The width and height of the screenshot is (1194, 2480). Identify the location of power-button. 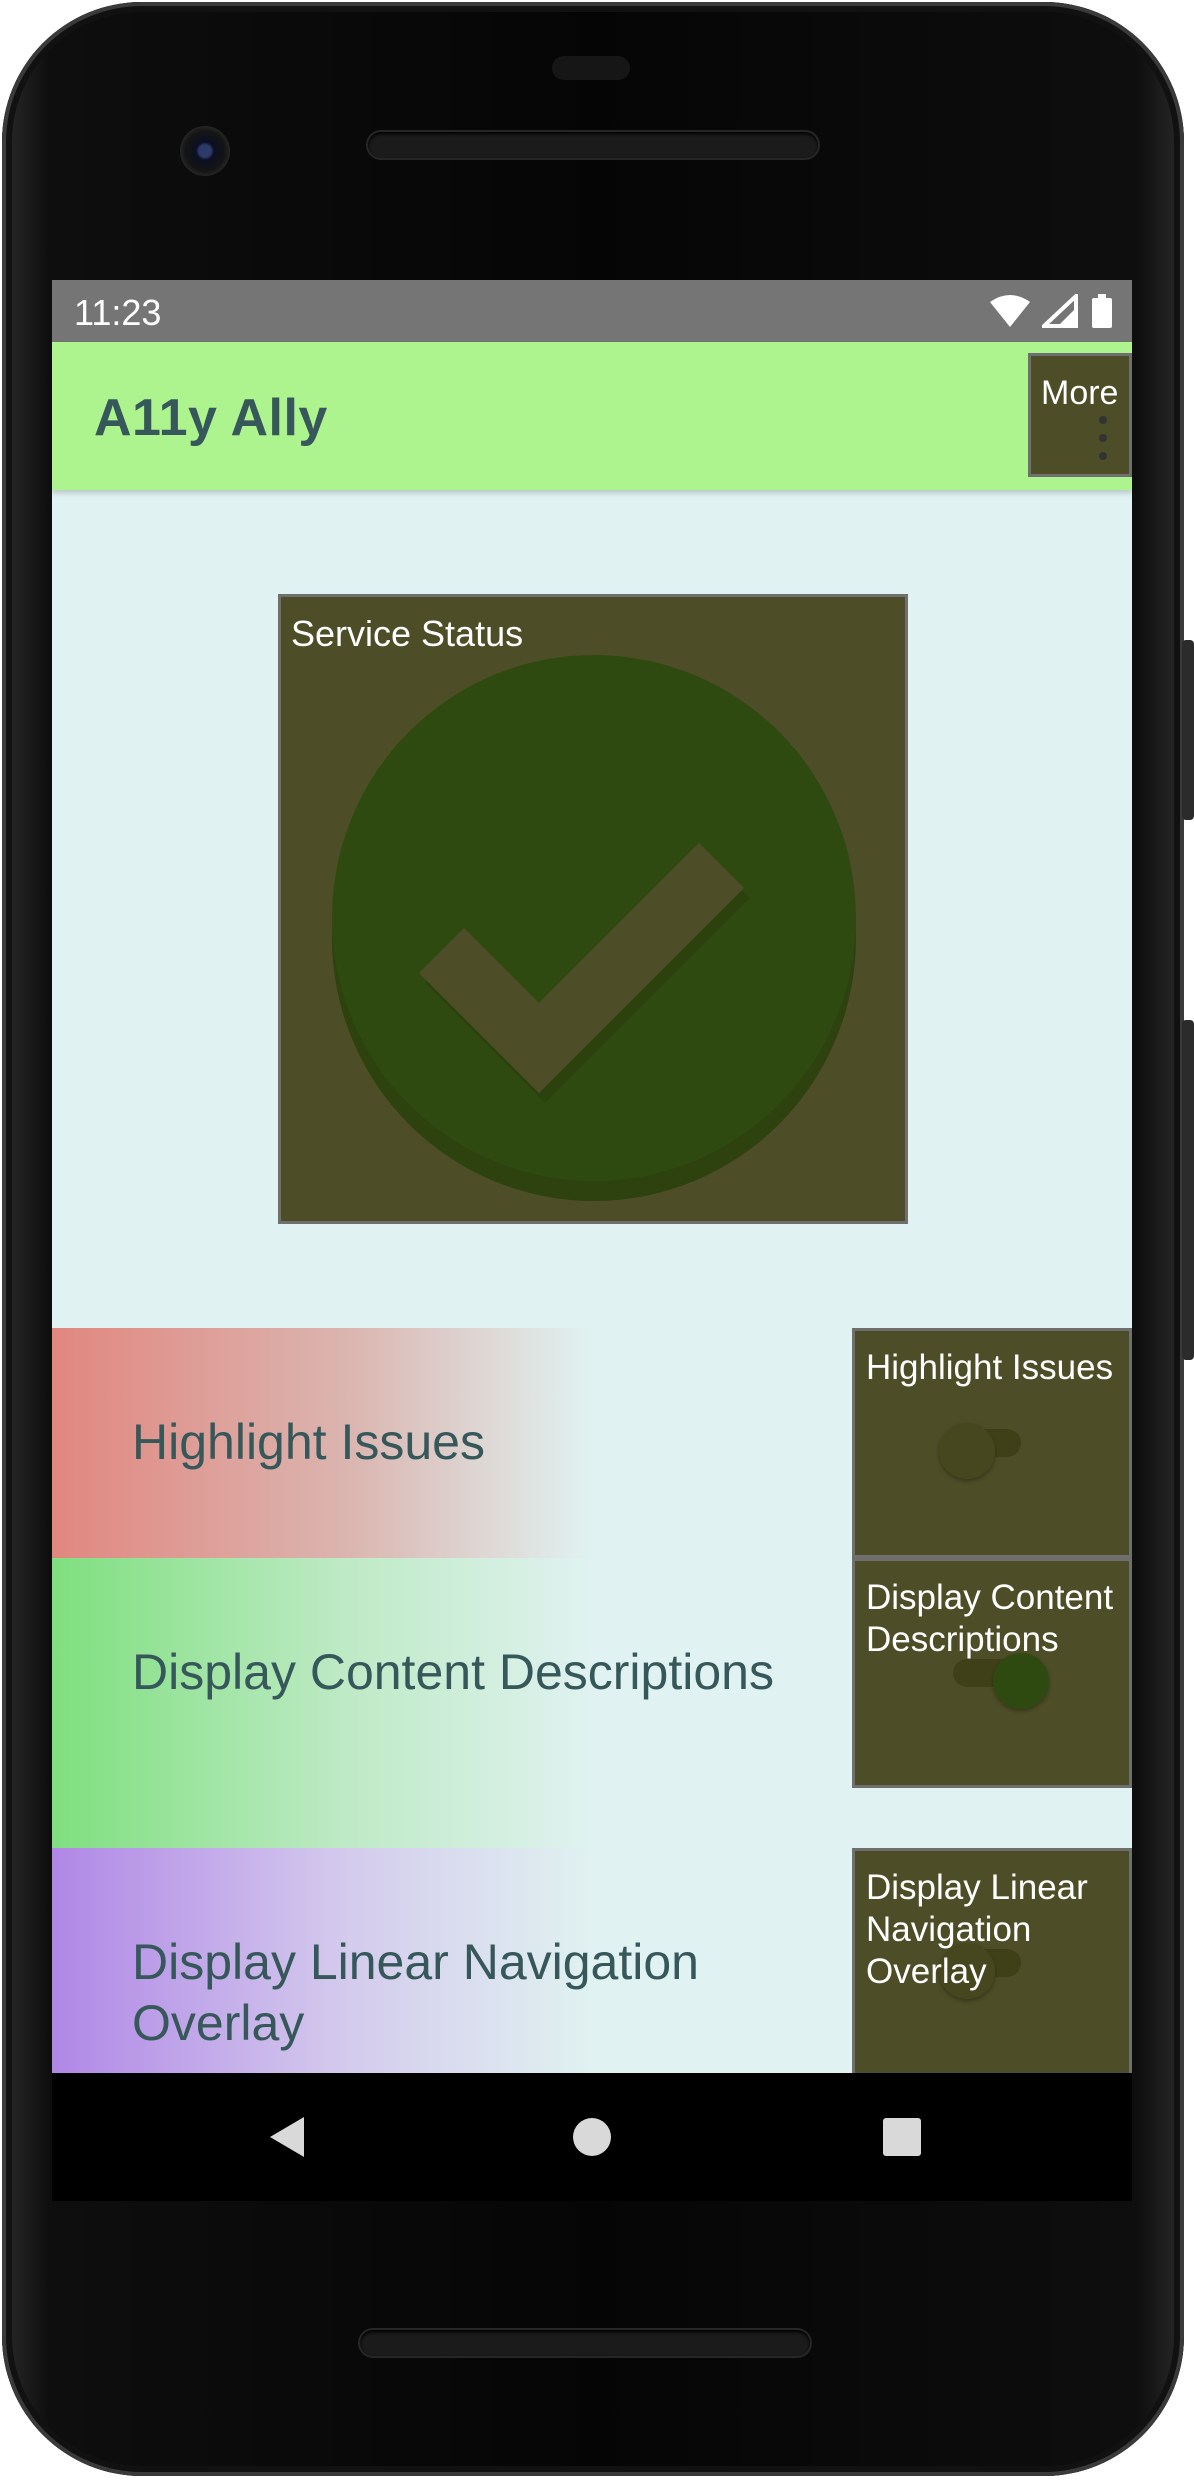
(1188, 730).